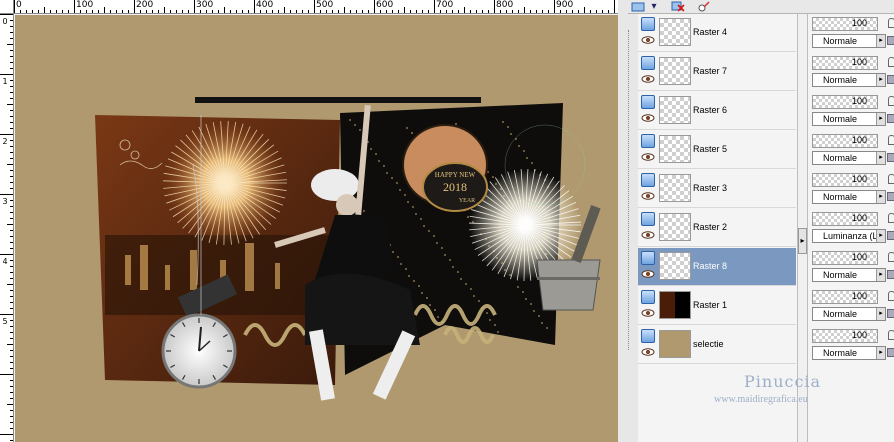 The image size is (894, 442). What do you see at coordinates (19, 5) in the screenshot?
I see `ruler-top-label: 0` at bounding box center [19, 5].